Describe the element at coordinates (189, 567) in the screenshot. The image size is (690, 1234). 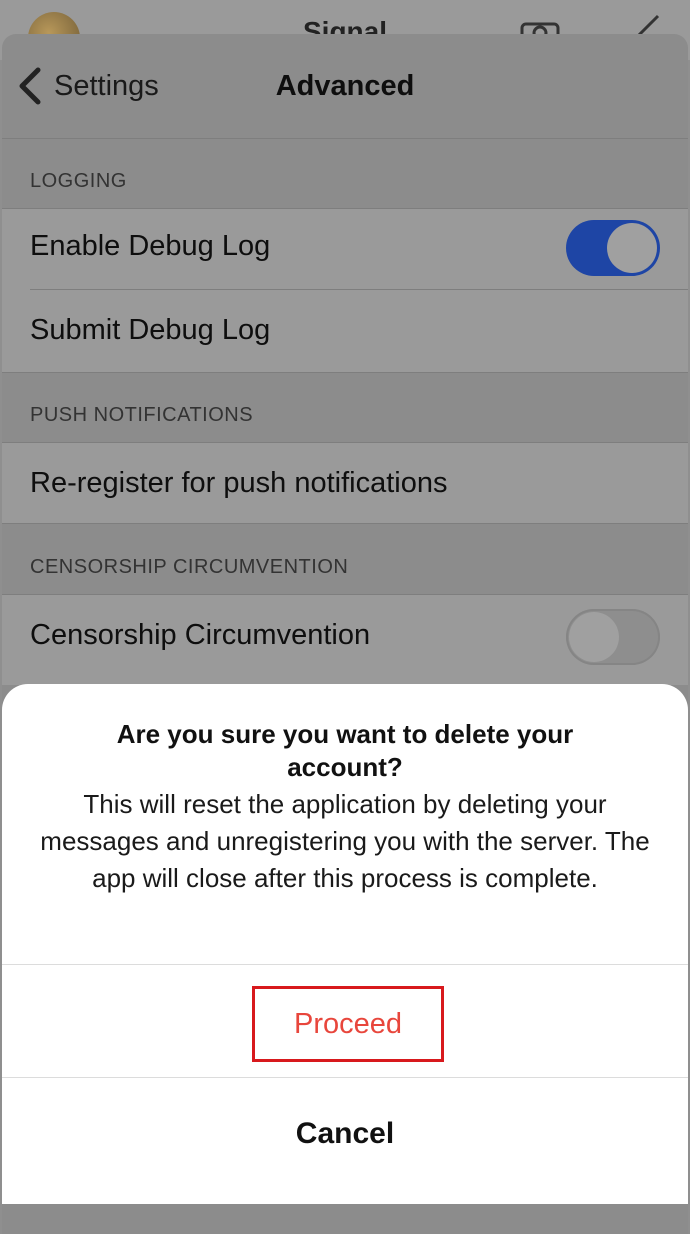
I see `section-header-censorship: CENSORSHIP CIRCUMVENTION` at that location.